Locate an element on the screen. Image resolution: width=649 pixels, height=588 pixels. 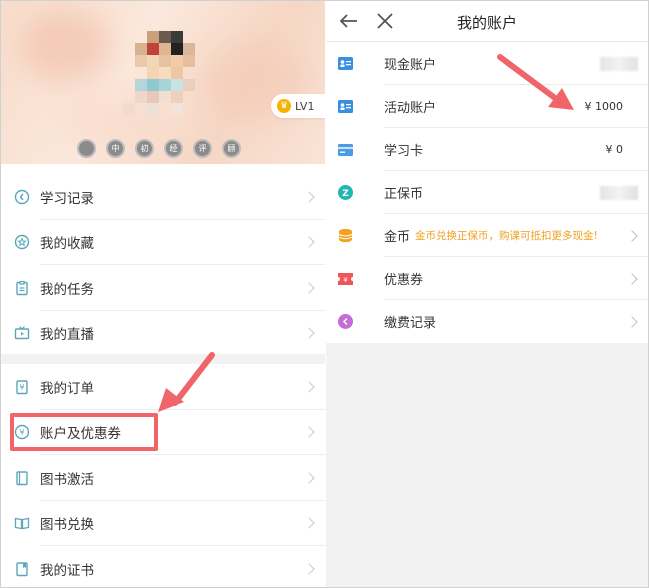
clock-icon is located at coordinates (22, 197).